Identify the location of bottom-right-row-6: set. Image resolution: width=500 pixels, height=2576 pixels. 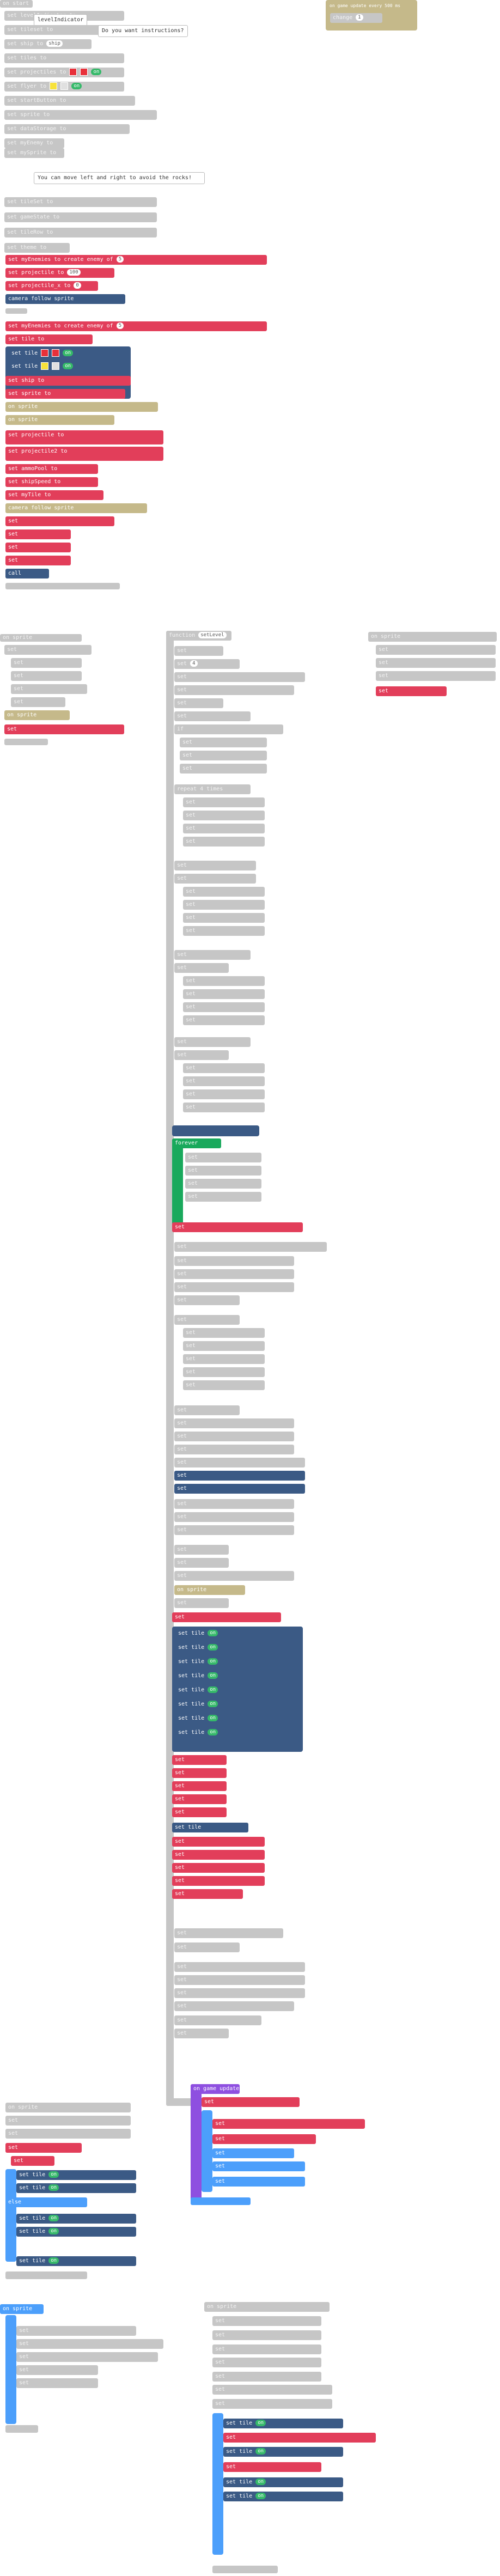
(272, 2390).